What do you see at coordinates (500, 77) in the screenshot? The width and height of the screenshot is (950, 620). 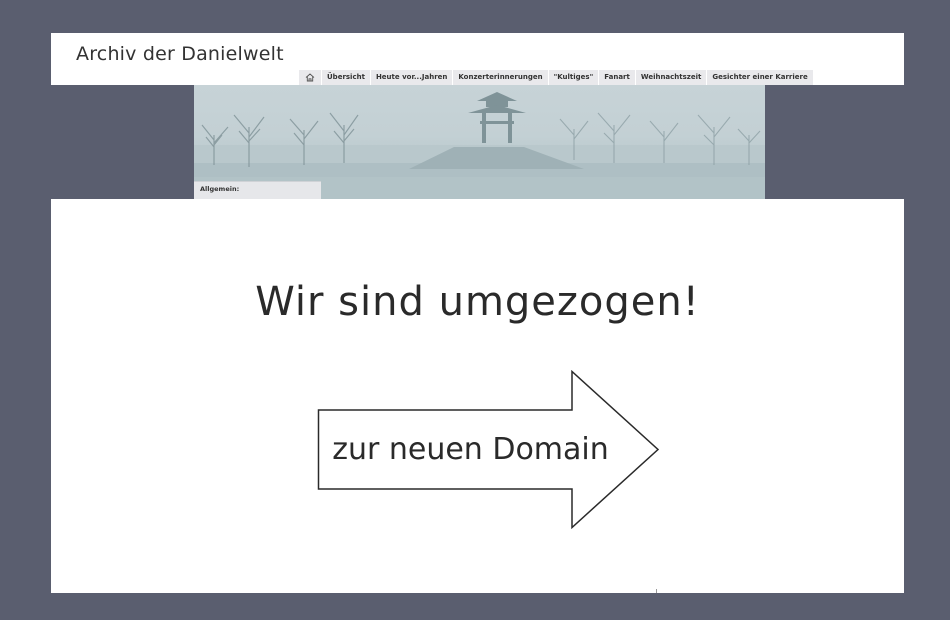 I see `nav-item-konzerterinnerungen: Konzerterinnerungen` at bounding box center [500, 77].